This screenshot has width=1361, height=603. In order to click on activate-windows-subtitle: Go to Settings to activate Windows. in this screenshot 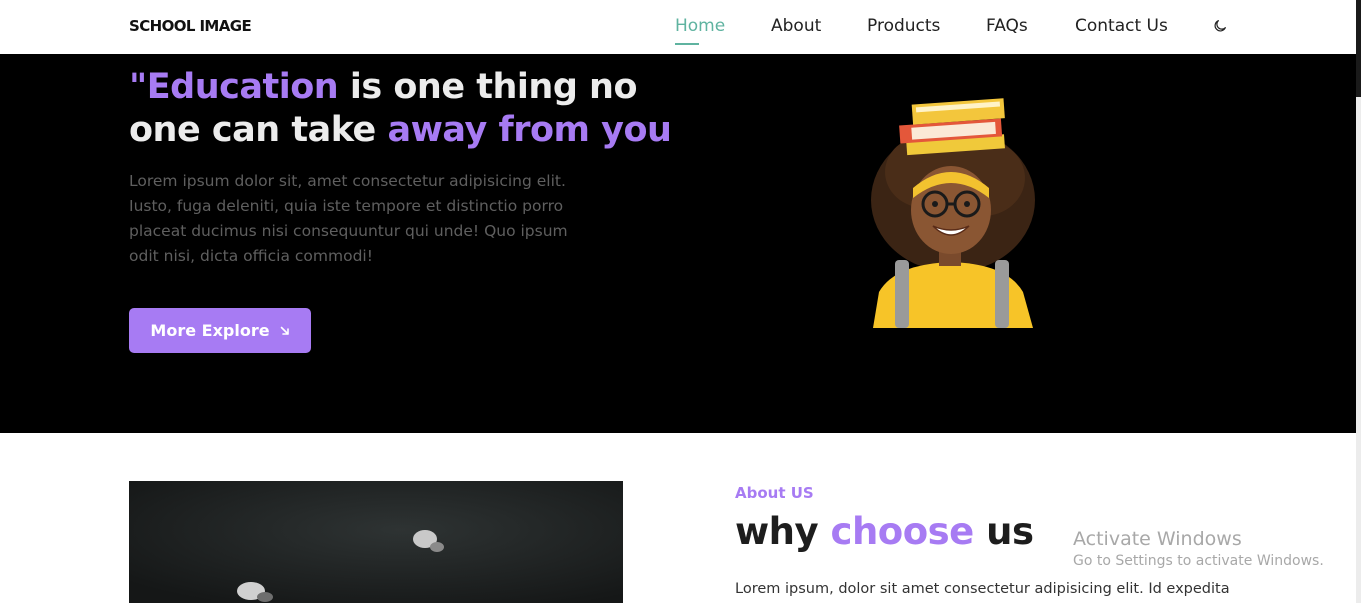, I will do `click(1198, 561)`.